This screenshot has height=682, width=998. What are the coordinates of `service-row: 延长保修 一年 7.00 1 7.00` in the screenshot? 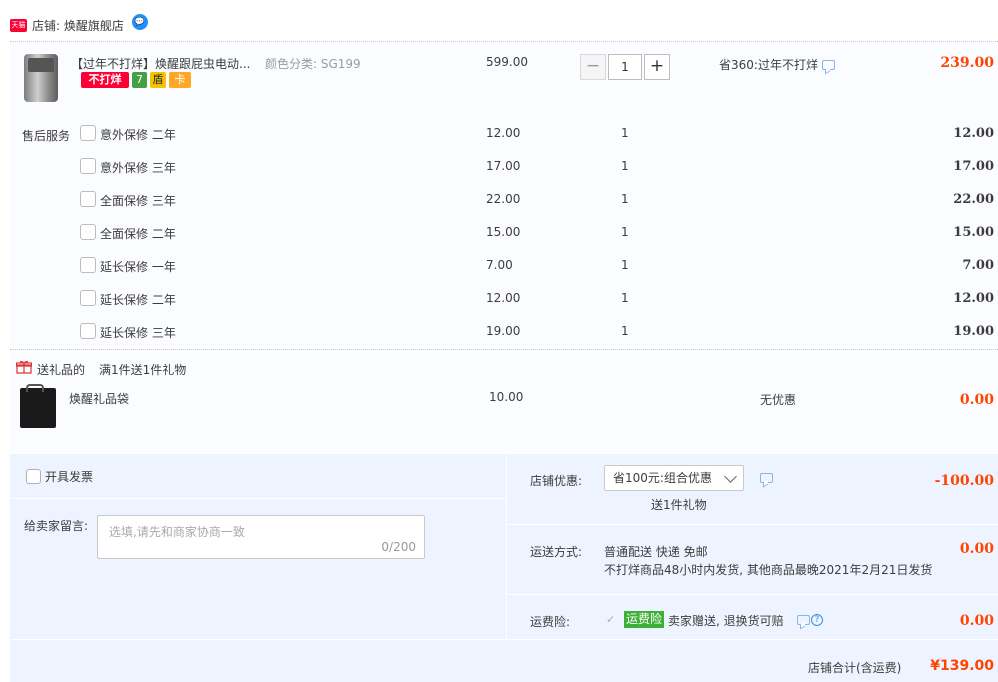 It's located at (504, 266).